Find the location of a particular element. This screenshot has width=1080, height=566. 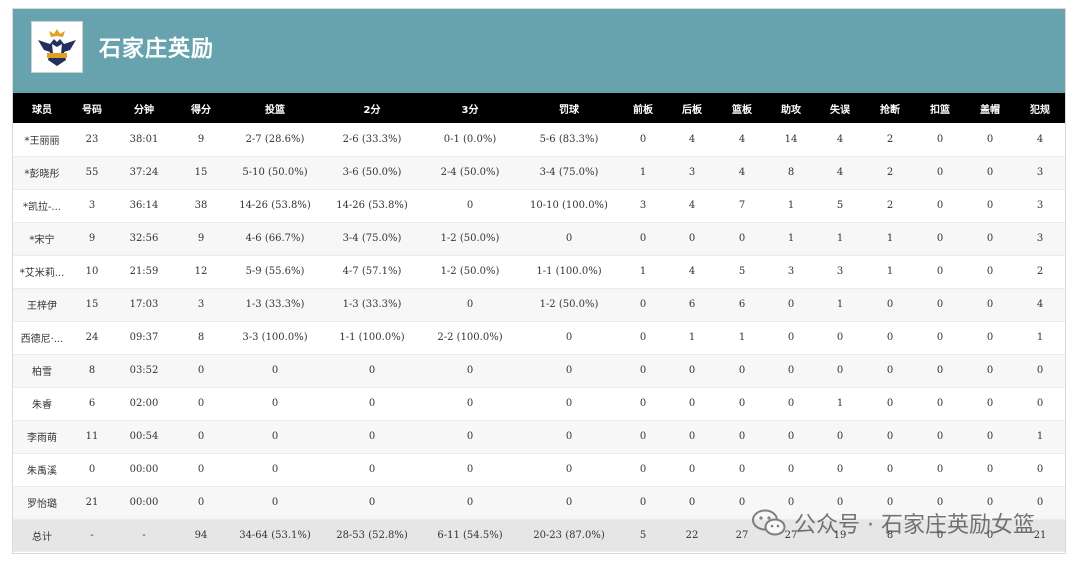

cell-three-pt: 1-2 (50.0%) is located at coordinates (470, 238).